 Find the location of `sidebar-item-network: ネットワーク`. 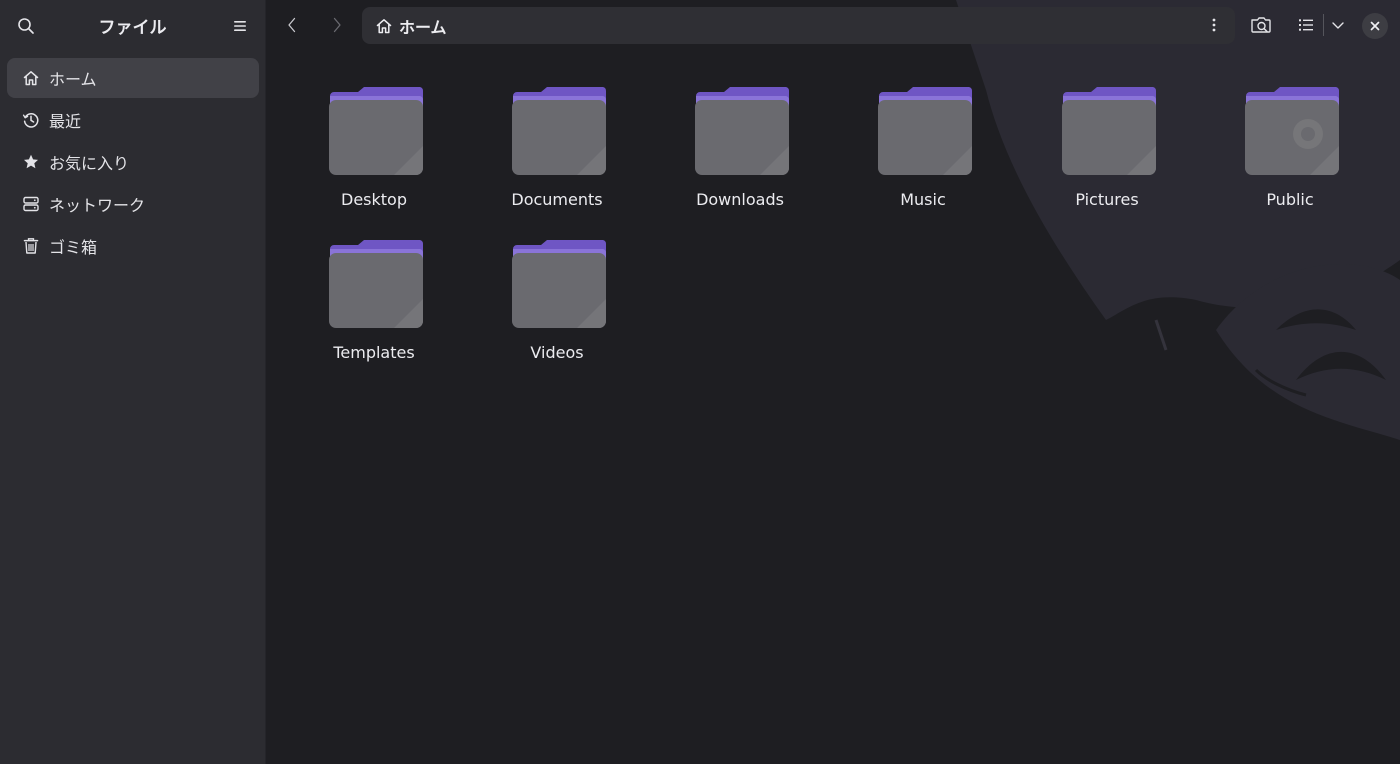

sidebar-item-network: ネットワーク is located at coordinates (133, 204).